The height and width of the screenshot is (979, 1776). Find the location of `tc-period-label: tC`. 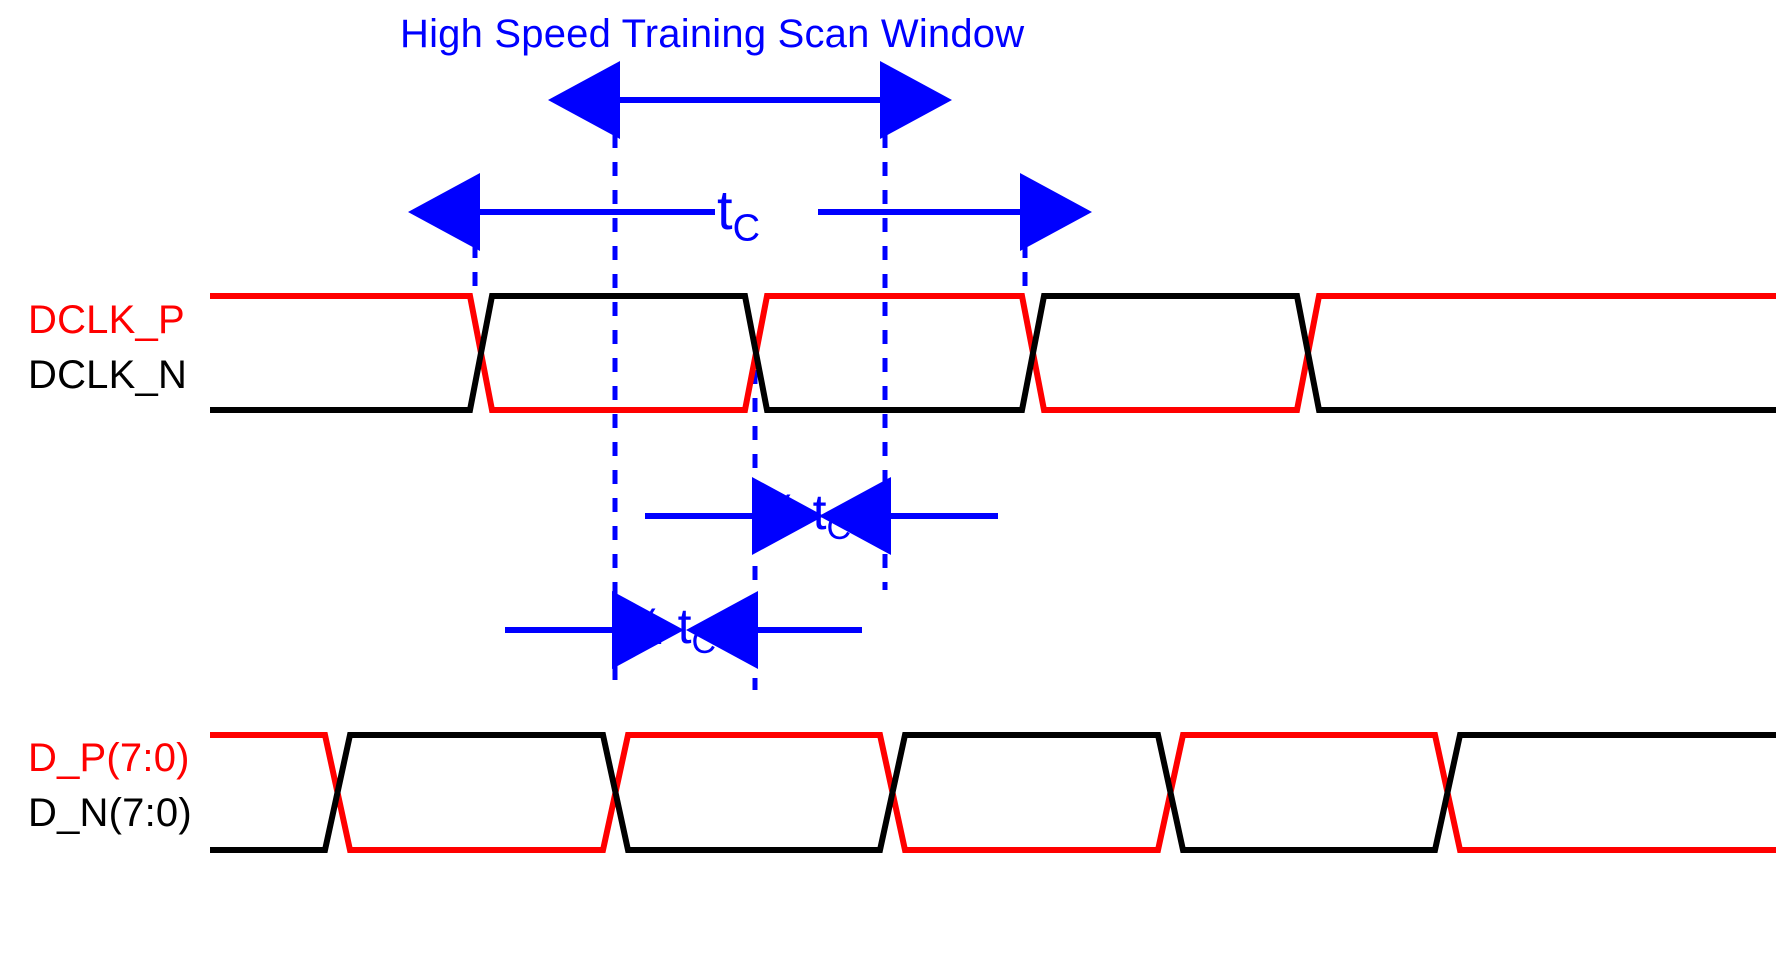

tc-period-label: tC is located at coordinates (739, 216).